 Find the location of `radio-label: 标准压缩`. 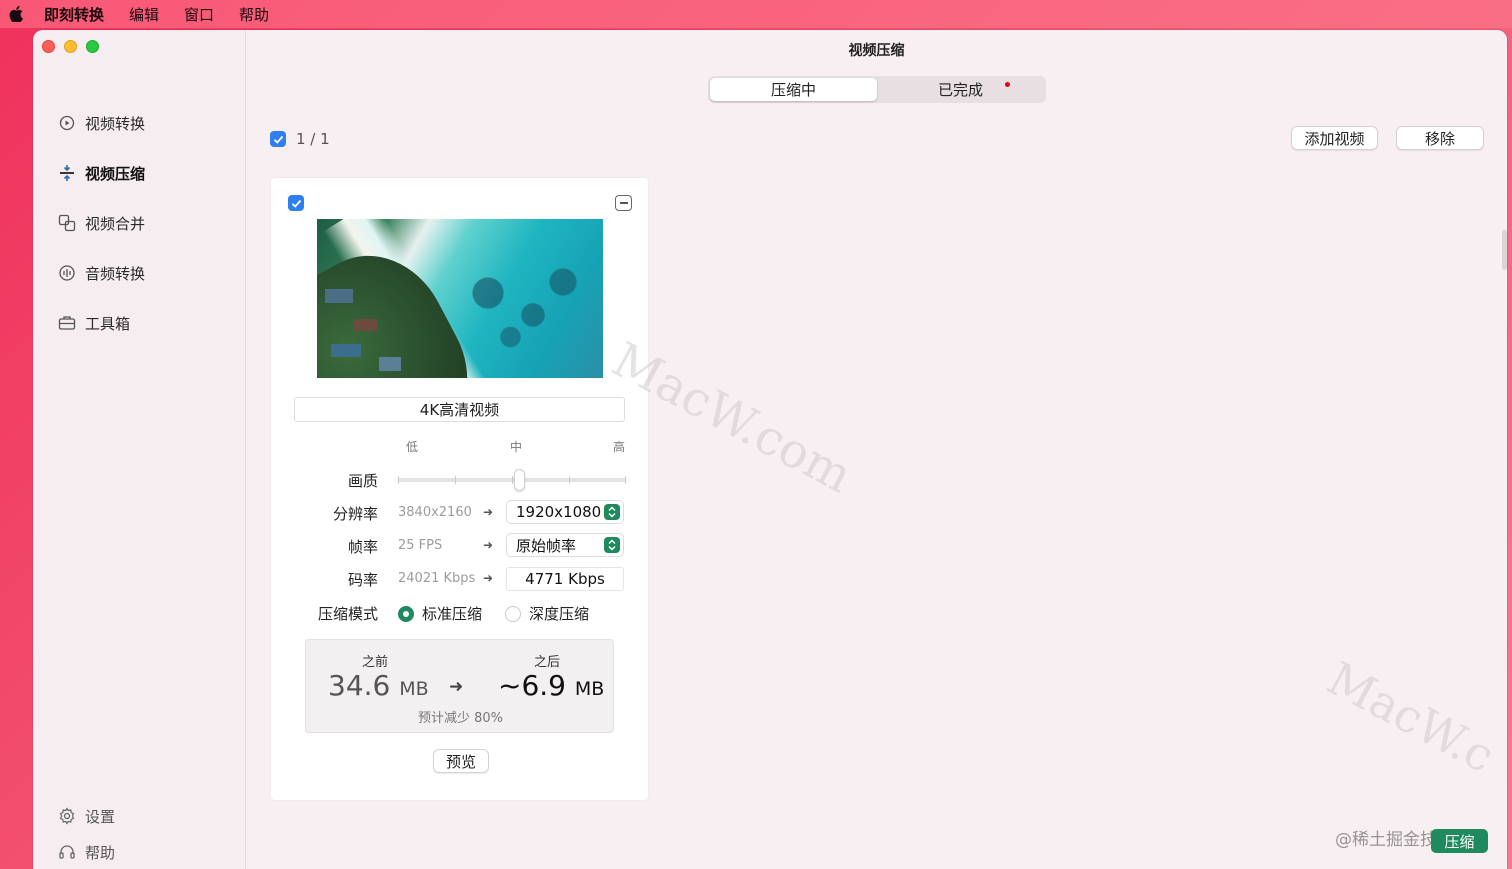

radio-label: 标准压缩 is located at coordinates (452, 614).